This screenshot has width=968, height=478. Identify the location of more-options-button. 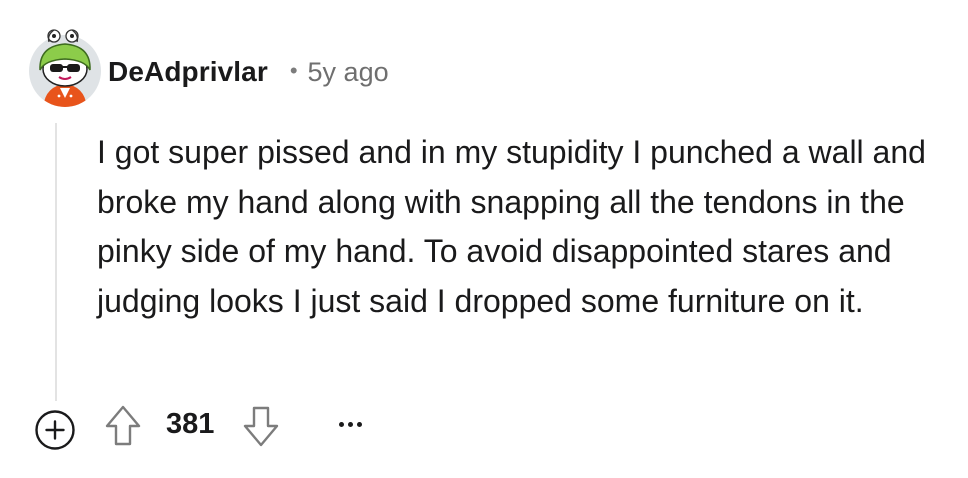
(350, 424).